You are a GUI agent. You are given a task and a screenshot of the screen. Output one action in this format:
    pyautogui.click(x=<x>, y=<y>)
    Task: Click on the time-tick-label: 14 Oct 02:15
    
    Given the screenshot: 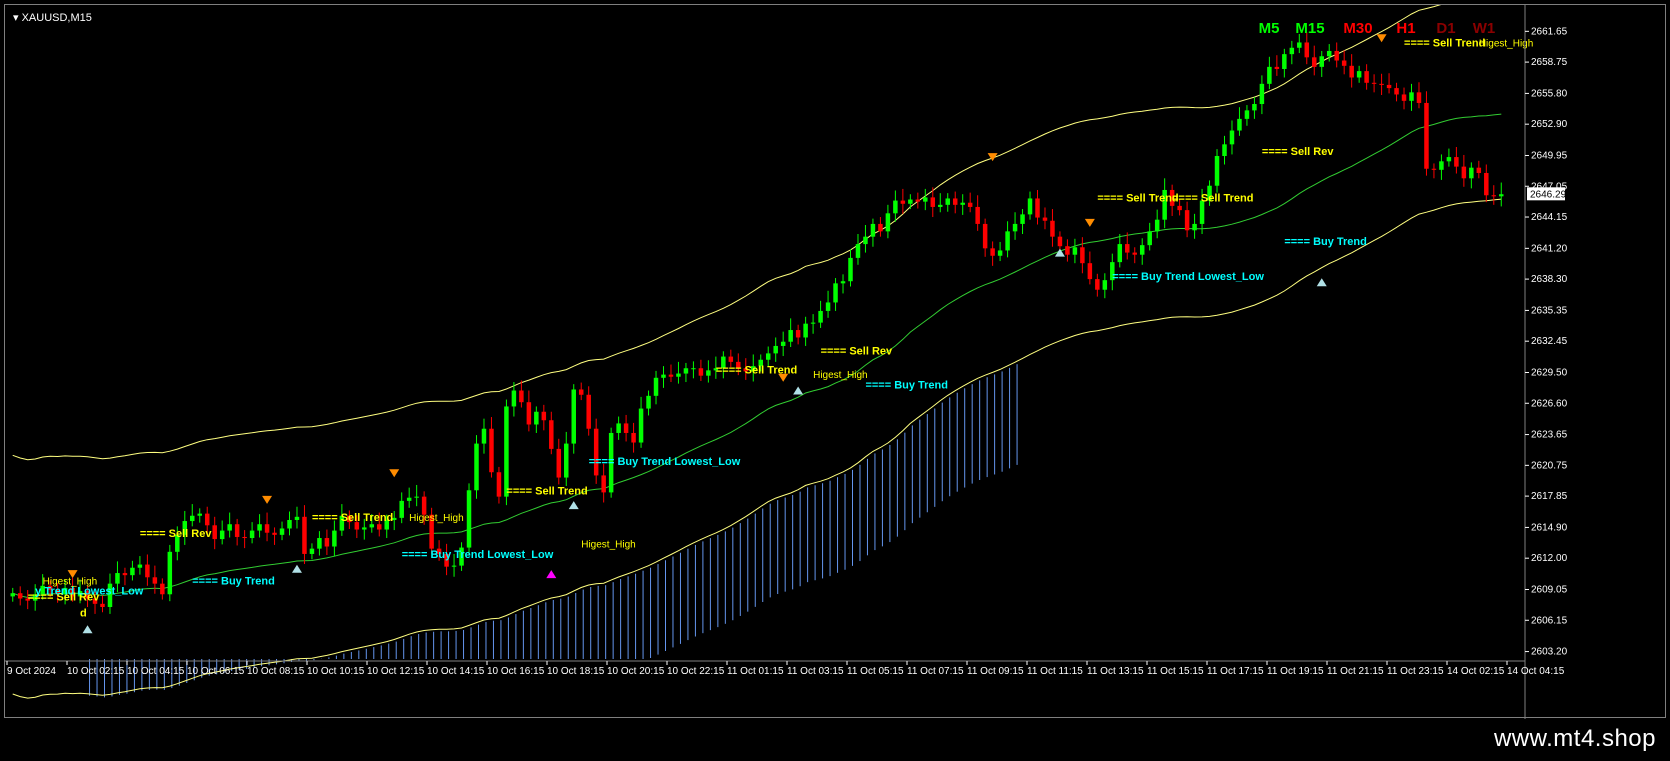 What is the action you would take?
    pyautogui.click(x=1476, y=671)
    